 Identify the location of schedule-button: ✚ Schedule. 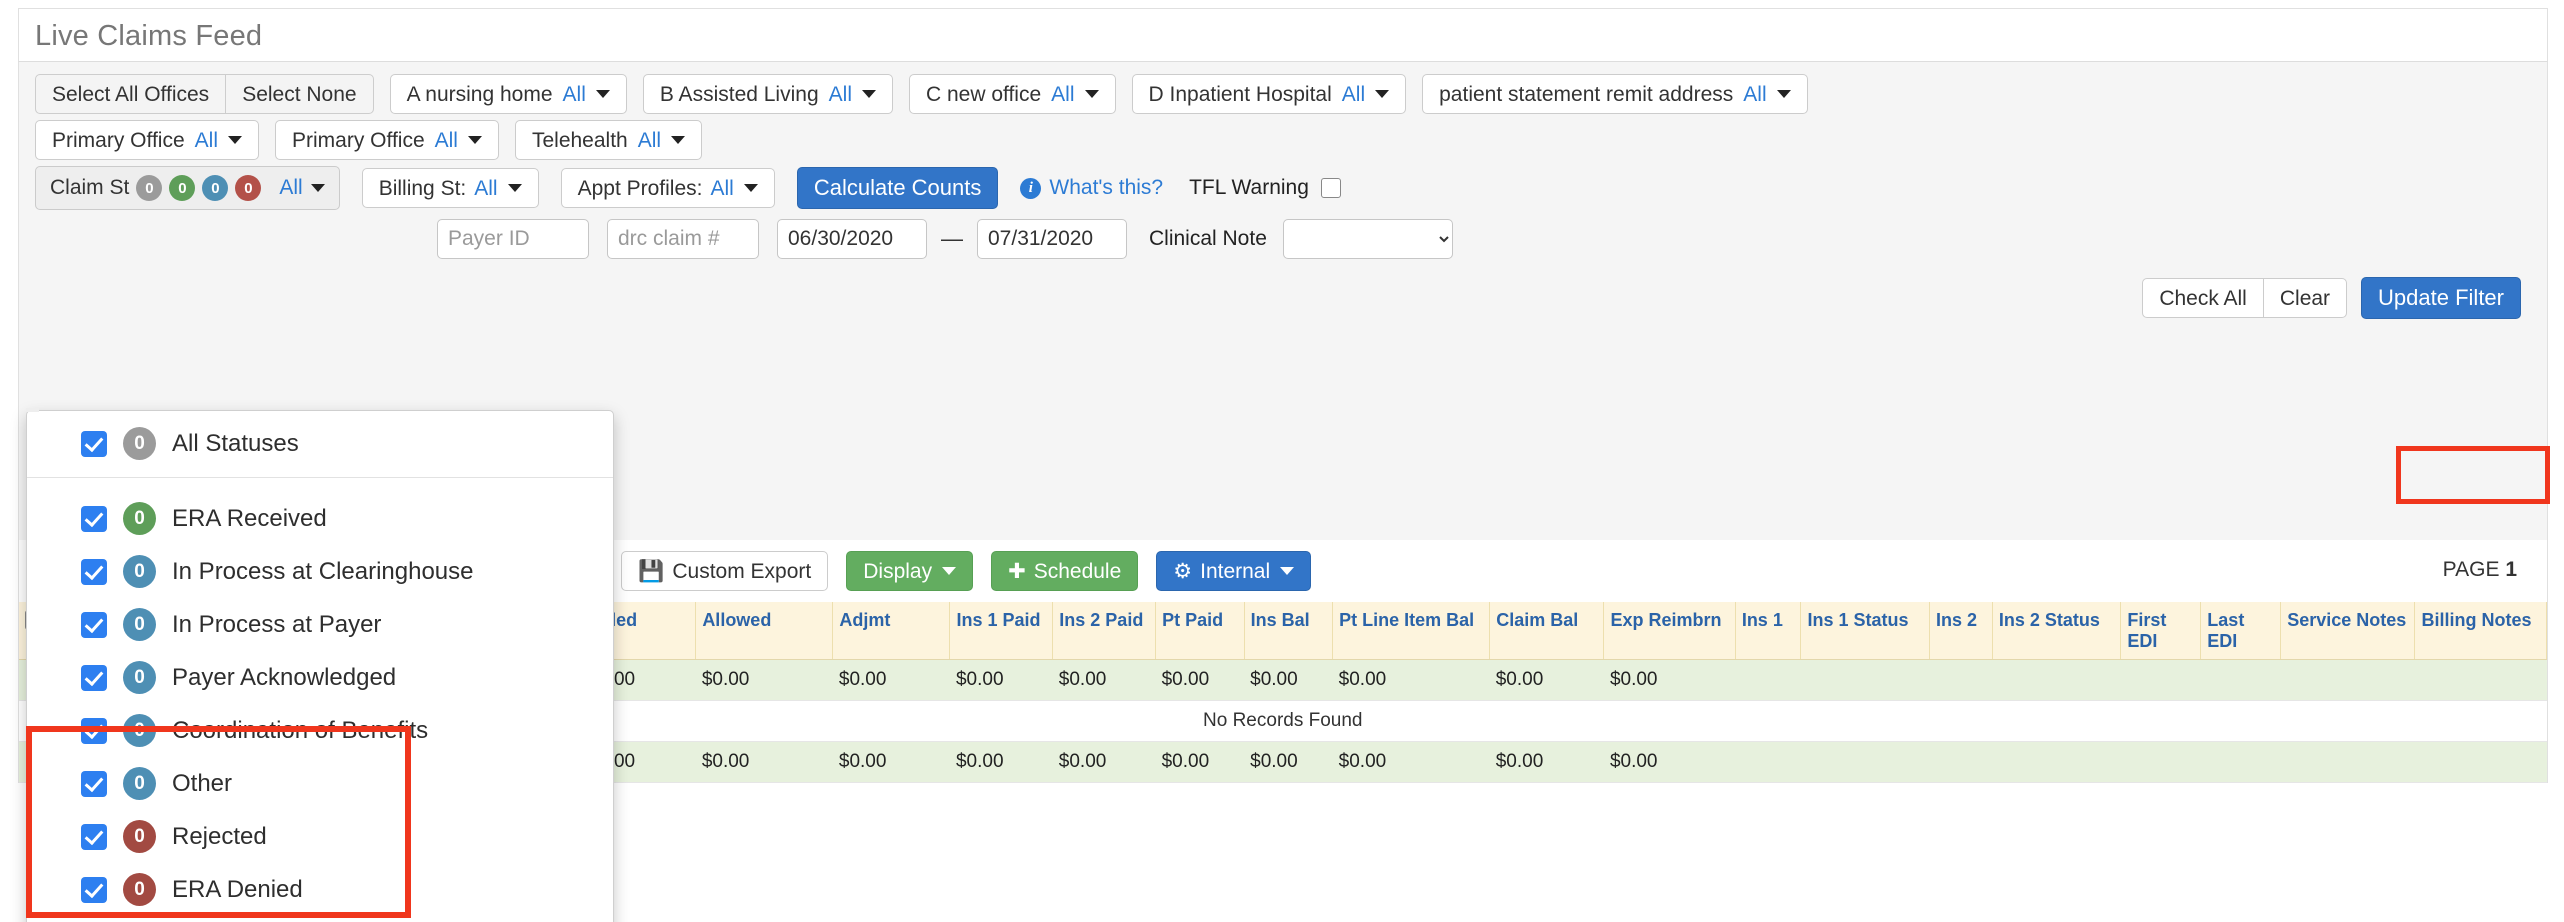
(1065, 571).